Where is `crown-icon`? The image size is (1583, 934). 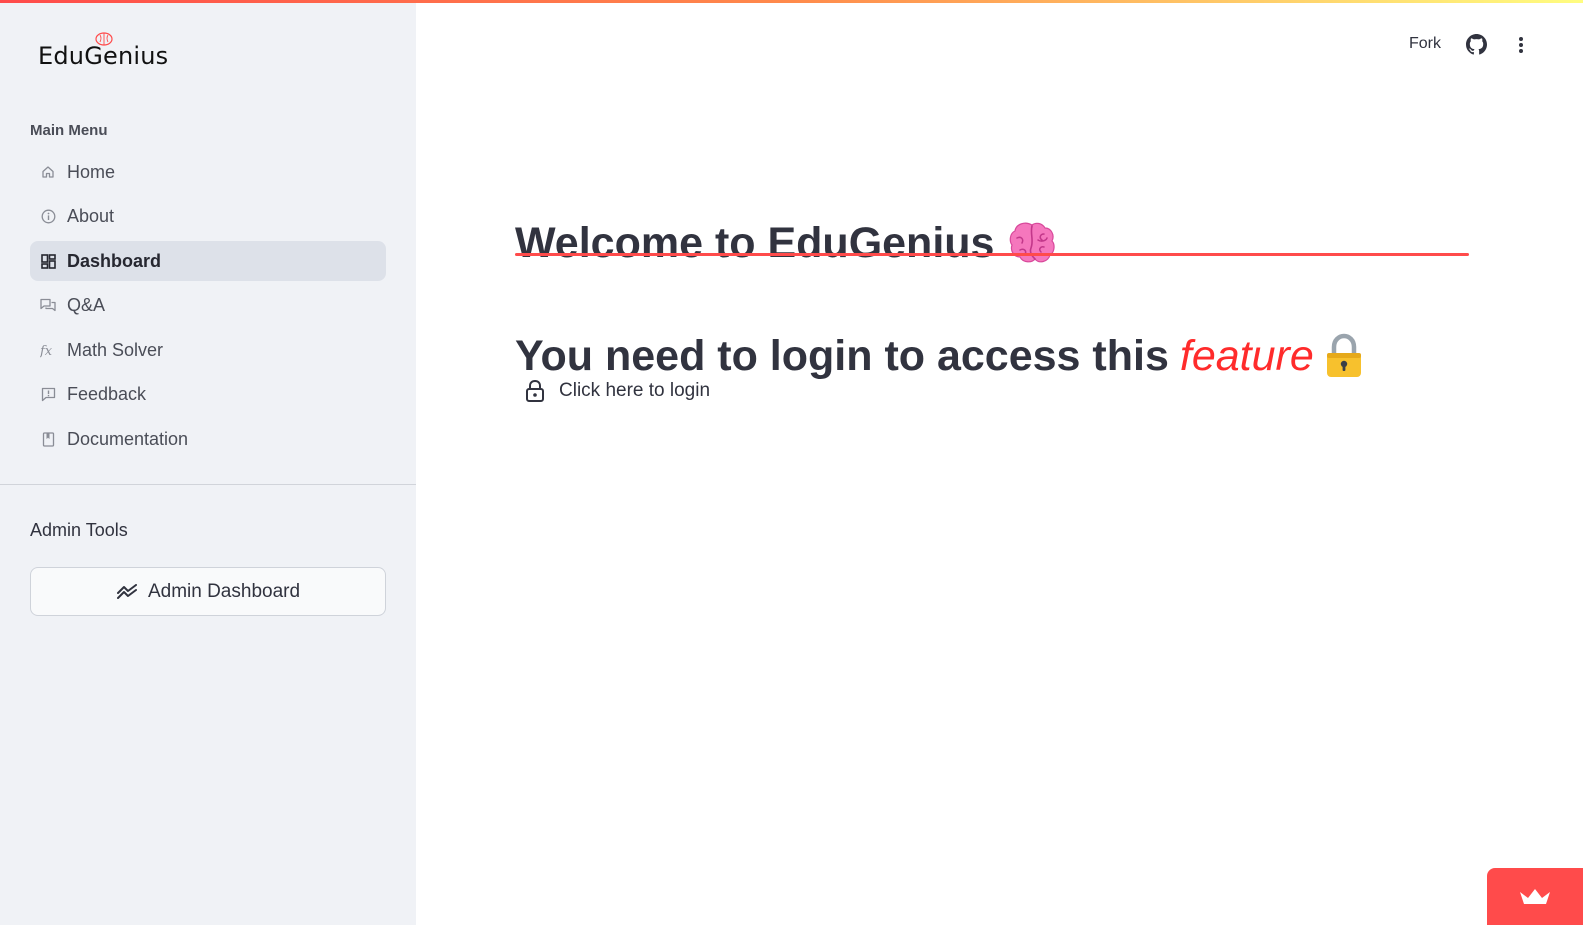
crown-icon is located at coordinates (1535, 896).